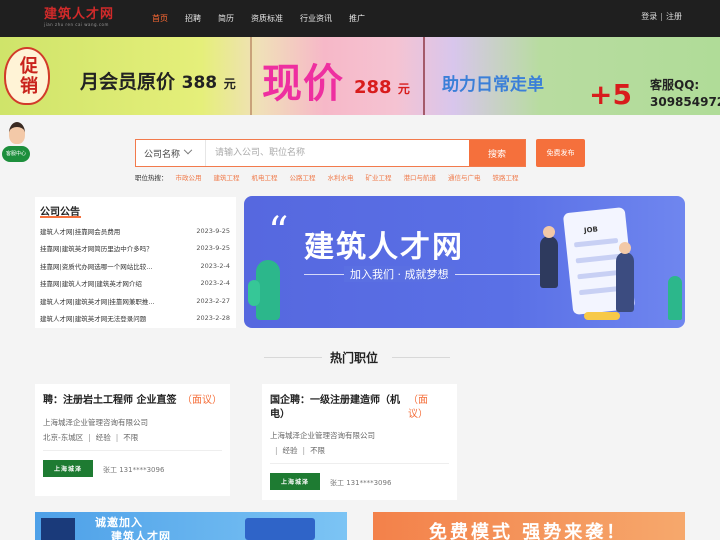  I want to click on auth-links: 登录 | 注册, so click(661, 16).